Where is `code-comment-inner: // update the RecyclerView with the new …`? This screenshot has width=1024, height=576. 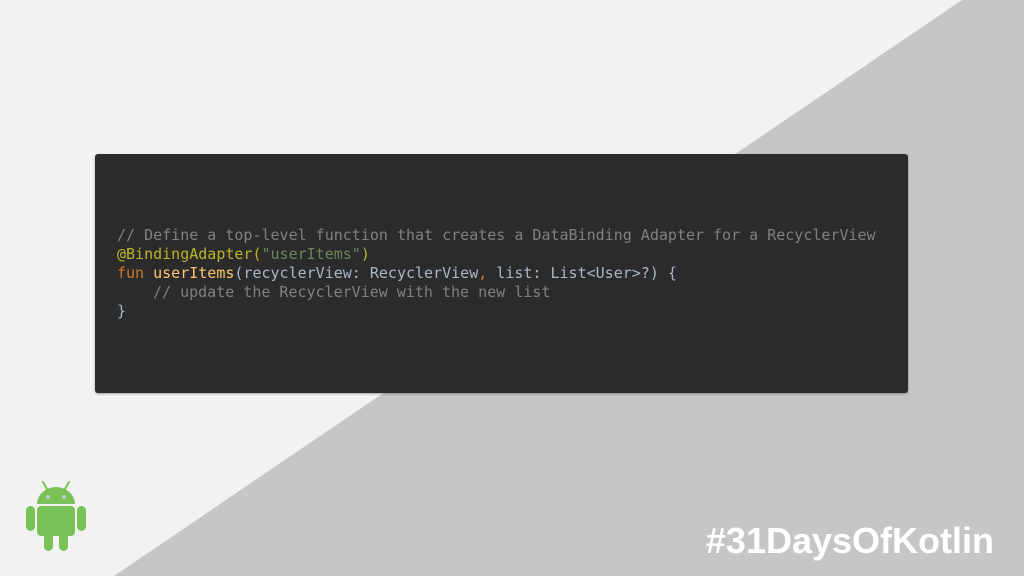
code-comment-inner: // update the RecyclerView with the new … is located at coordinates (352, 292).